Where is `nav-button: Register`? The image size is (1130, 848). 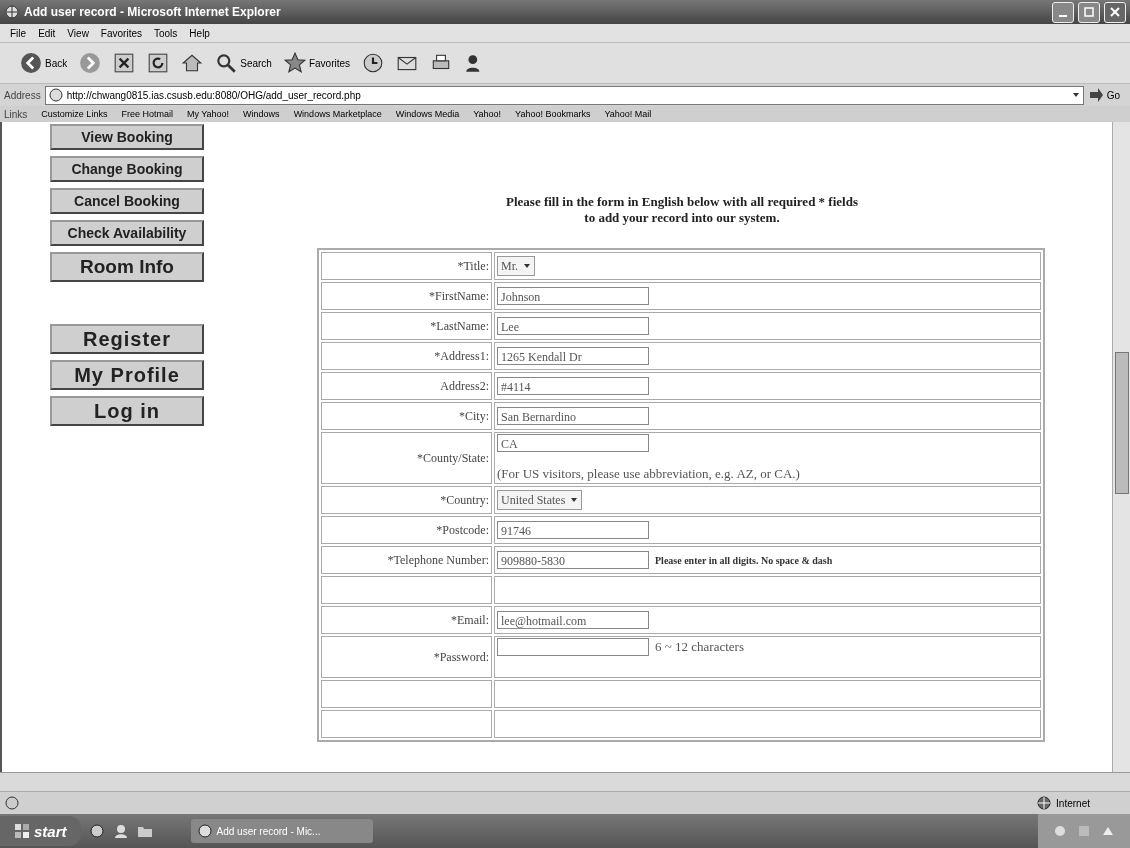
nav-button: Register is located at coordinates (127, 339).